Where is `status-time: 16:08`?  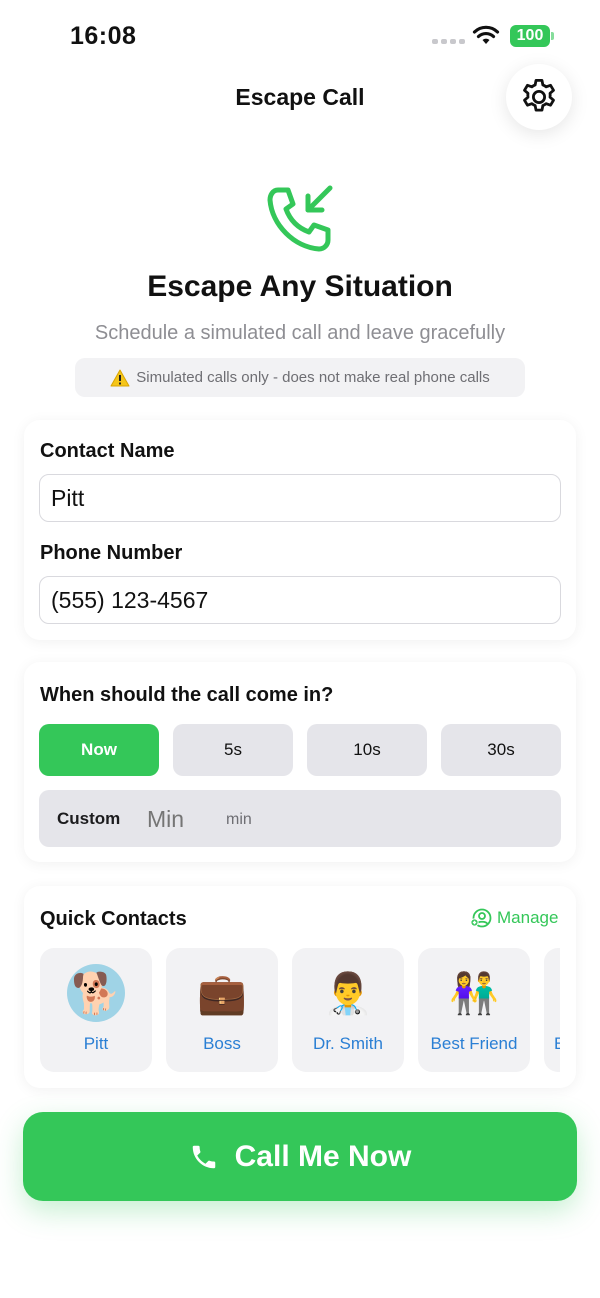 status-time: 16:08 is located at coordinates (103, 36).